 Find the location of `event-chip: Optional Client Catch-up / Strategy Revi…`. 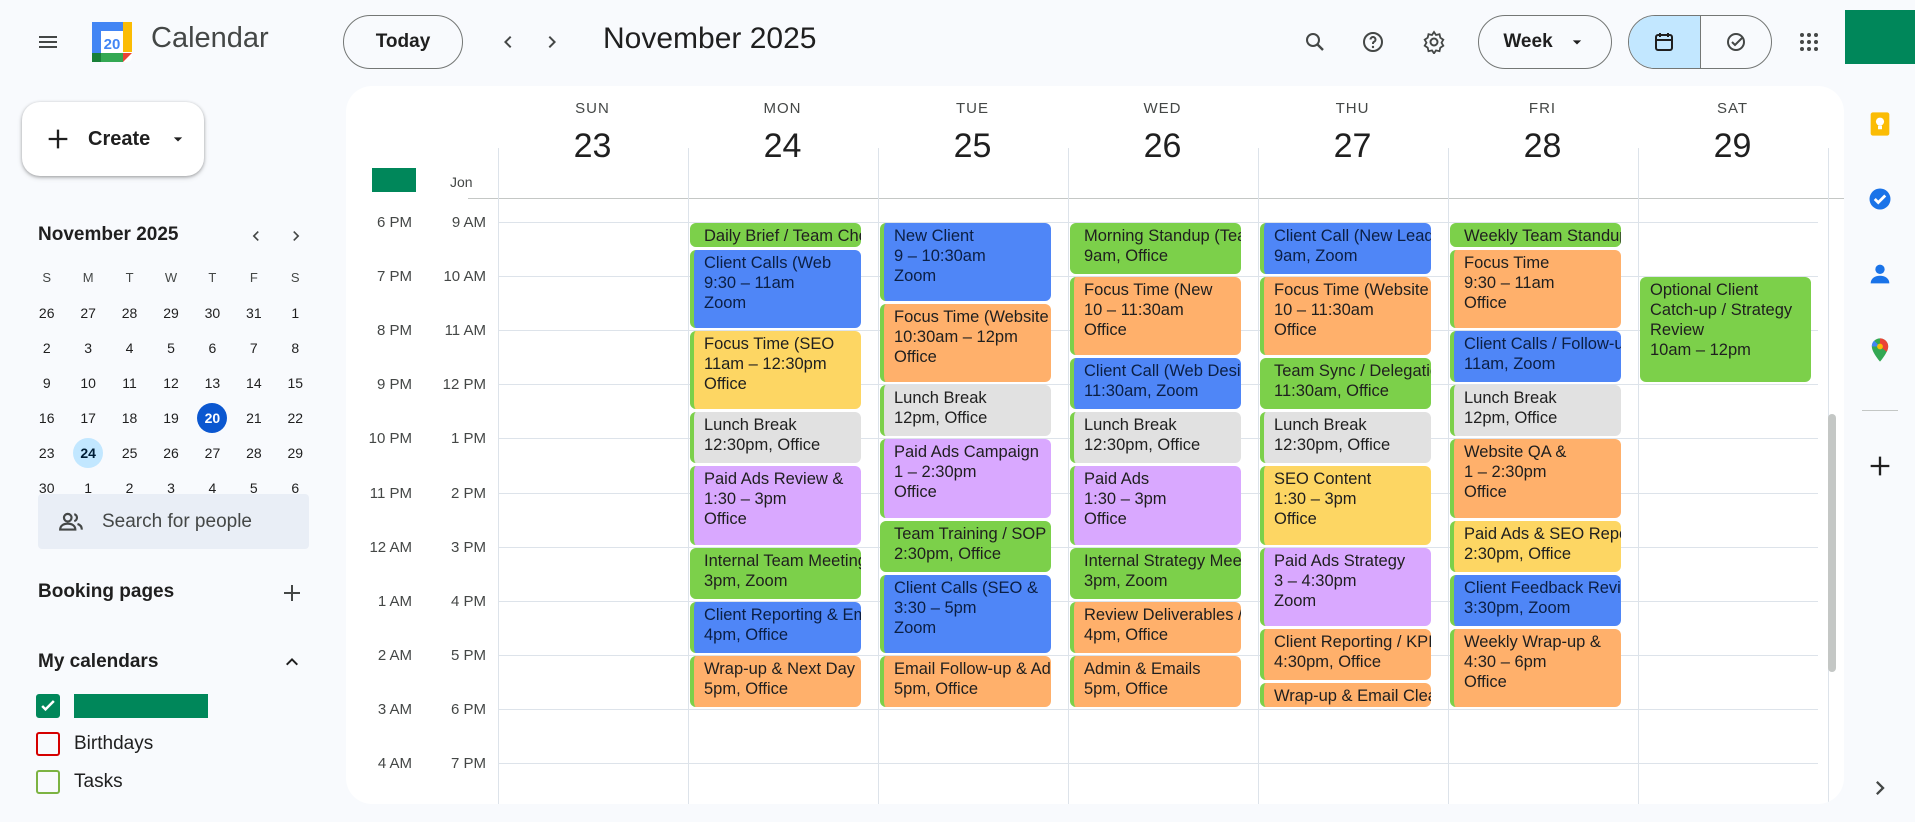

event-chip: Optional Client Catch-up / Strategy Revi… is located at coordinates (1725, 330).